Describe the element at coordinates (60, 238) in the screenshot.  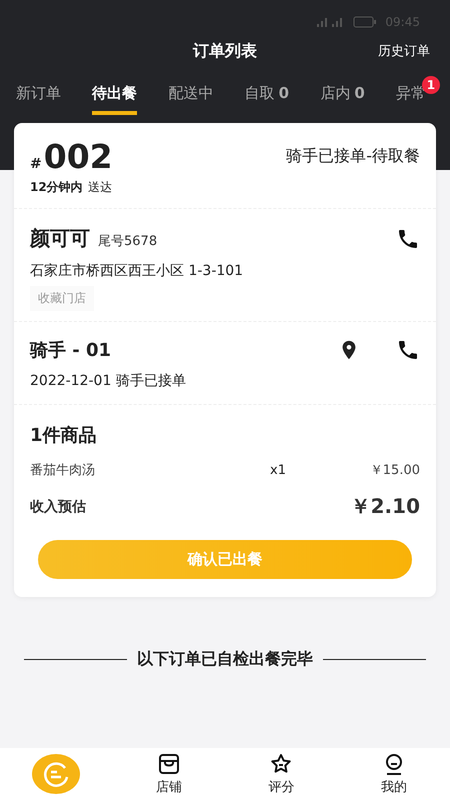
I see `customer-name: 颜可可` at that location.